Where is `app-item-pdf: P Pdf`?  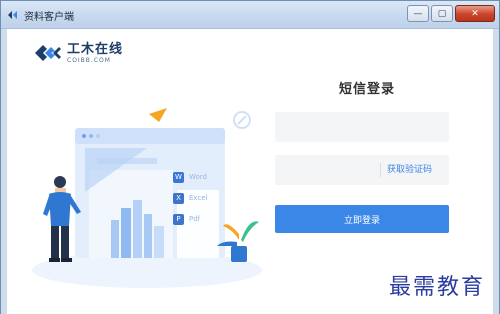 app-item-pdf: P Pdf is located at coordinates (190, 219).